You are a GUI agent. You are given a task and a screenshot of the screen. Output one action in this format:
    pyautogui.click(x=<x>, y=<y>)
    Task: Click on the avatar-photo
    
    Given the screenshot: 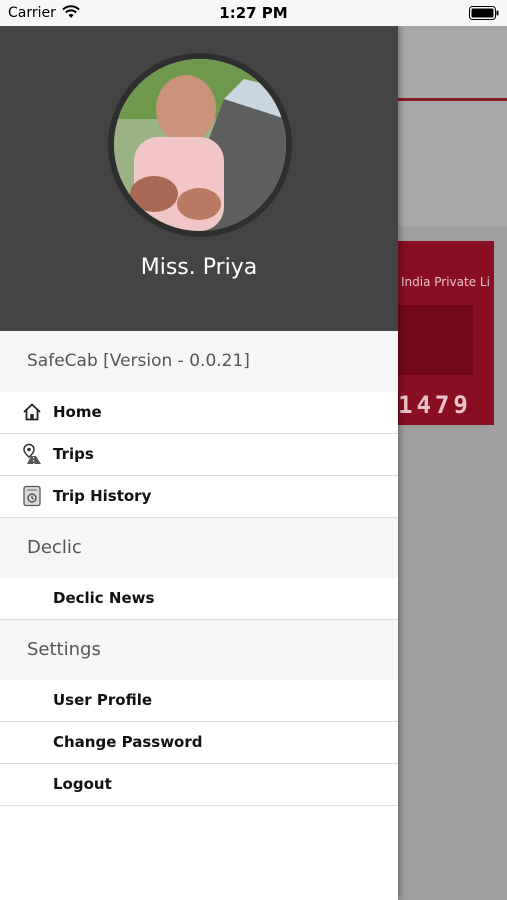 What is the action you would take?
    pyautogui.click(x=200, y=145)
    